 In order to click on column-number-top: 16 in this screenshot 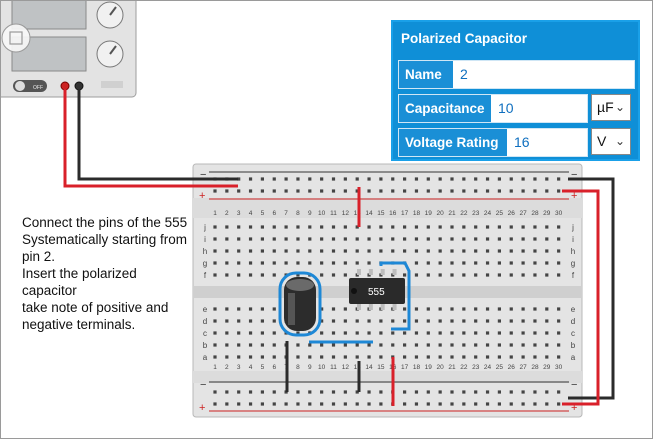, I will do `click(393, 213)`.